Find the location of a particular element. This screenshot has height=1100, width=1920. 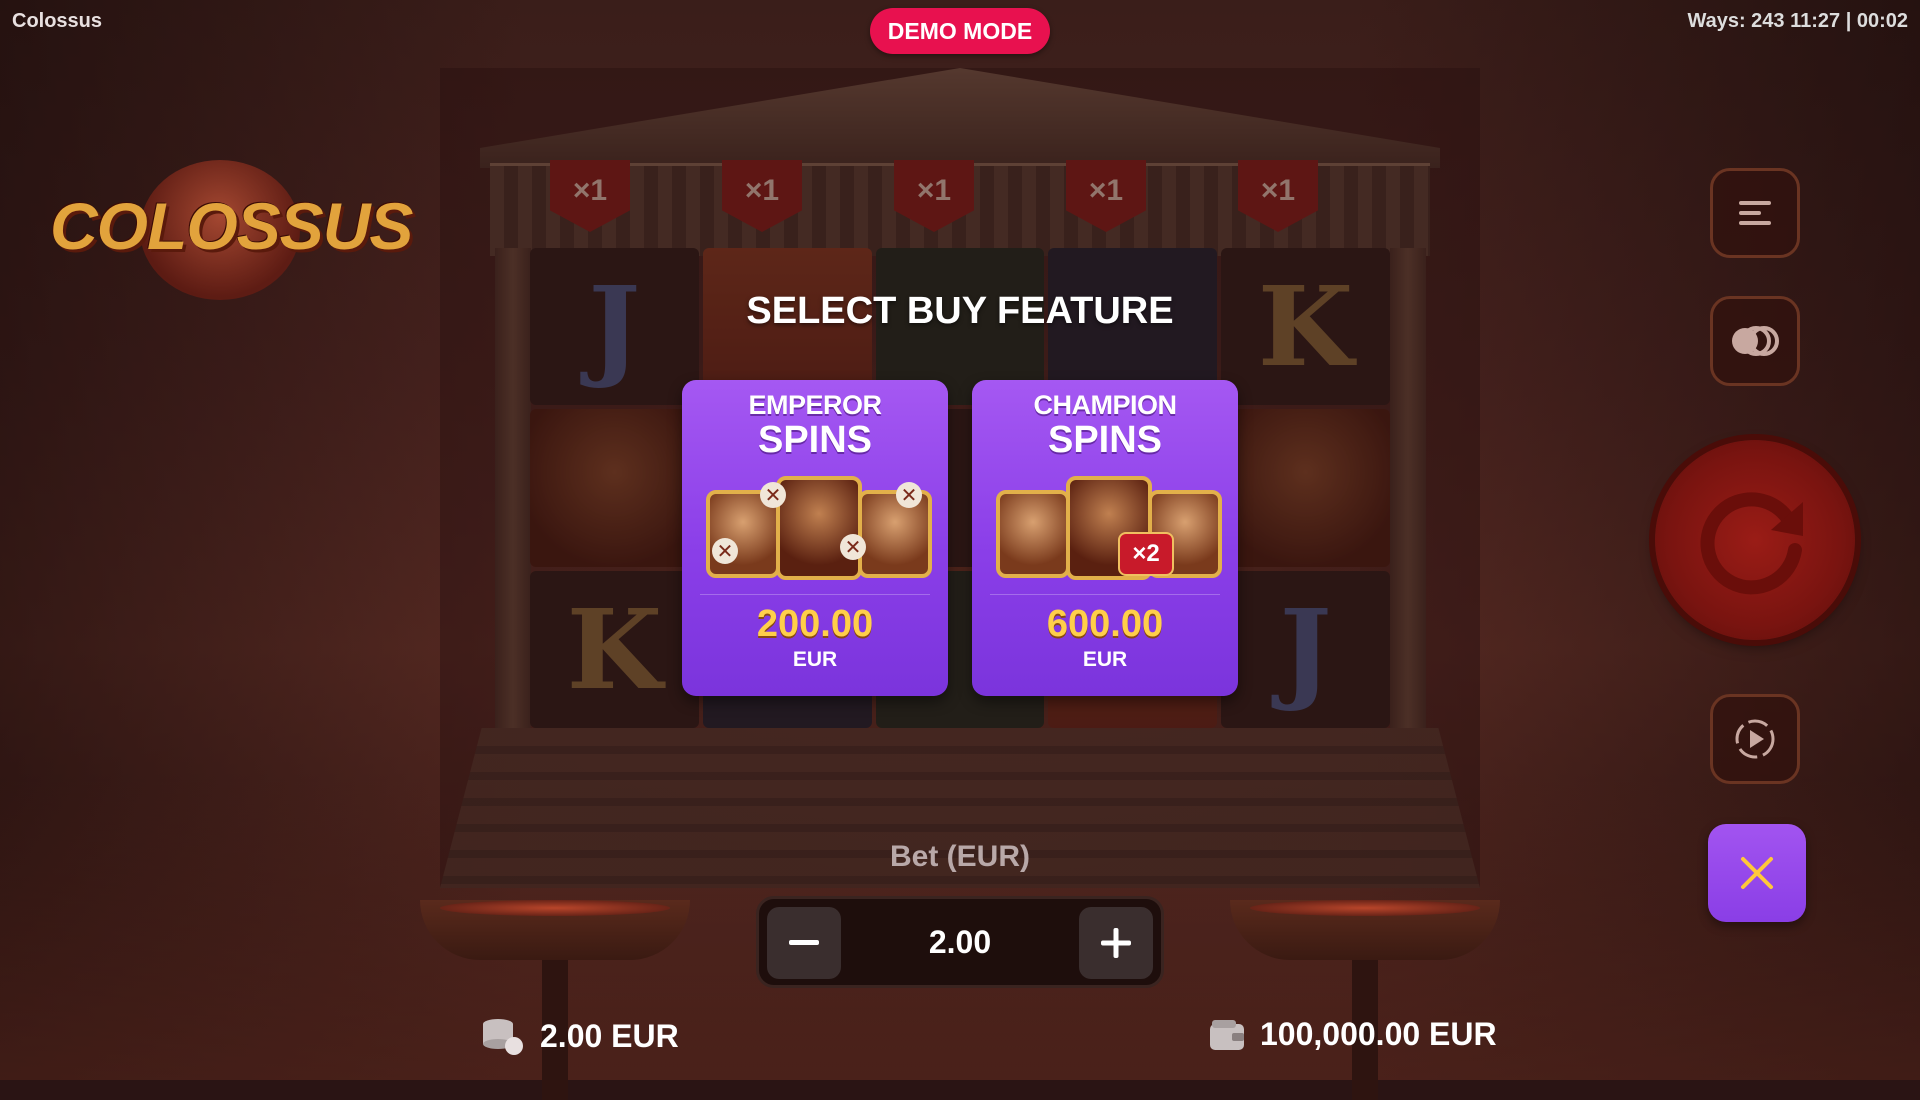

ways-clock-status: Ways: 243 11:27 | 00:02 is located at coordinates (1797, 21).